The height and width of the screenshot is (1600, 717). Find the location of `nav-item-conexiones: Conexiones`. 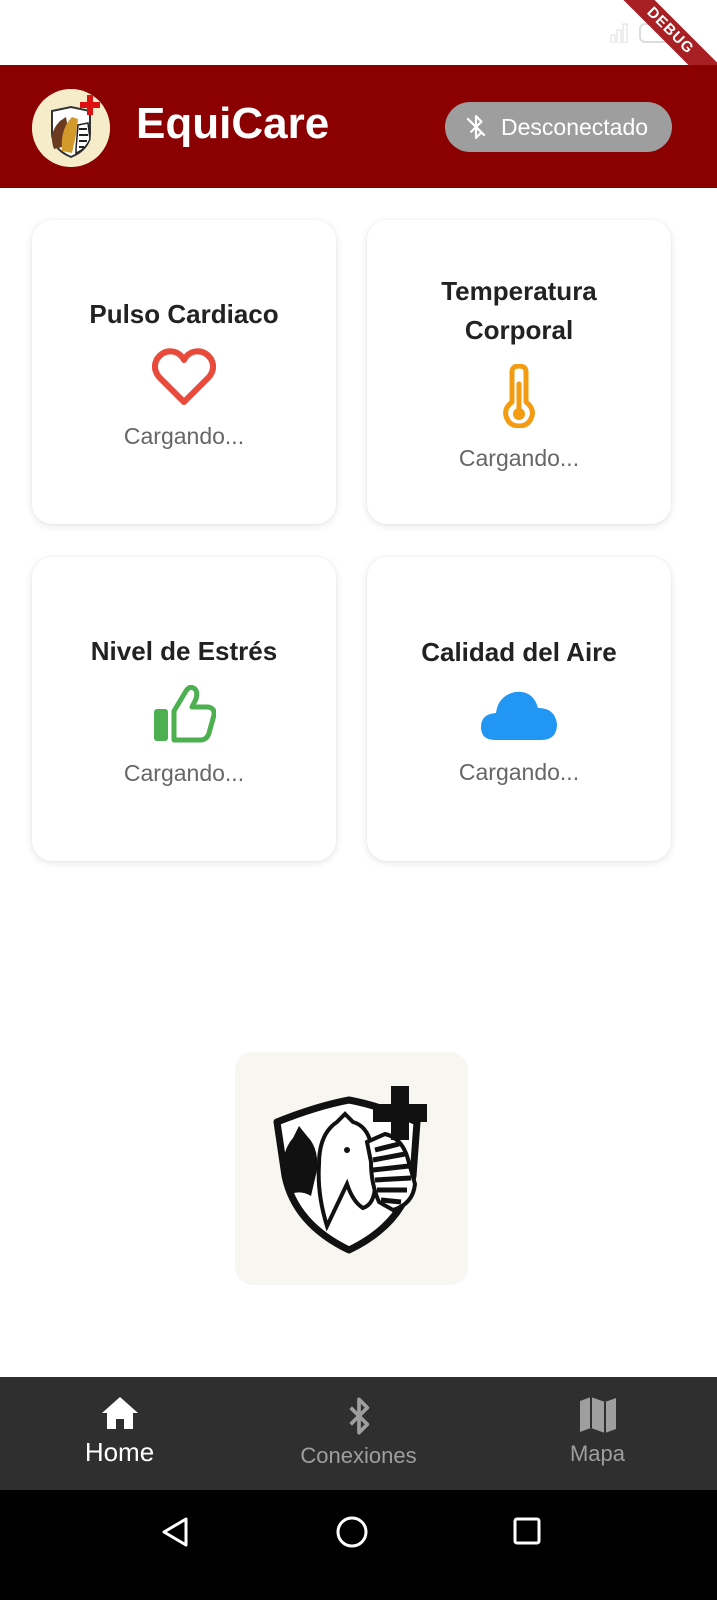

nav-item-conexiones: Conexiones is located at coordinates (358, 1433).